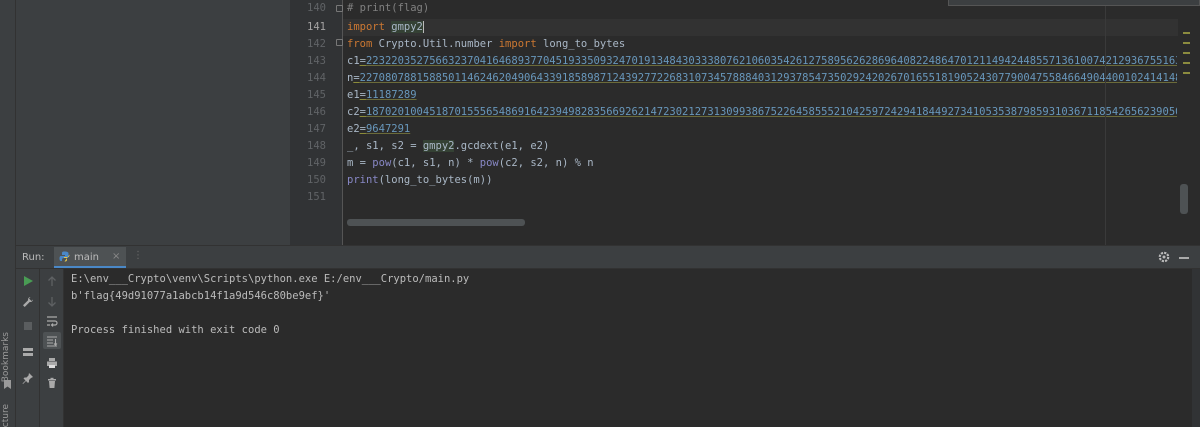 This screenshot has height=427, width=1200. Describe the element at coordinates (316, 180) in the screenshot. I see `line-number-150: 150` at that location.